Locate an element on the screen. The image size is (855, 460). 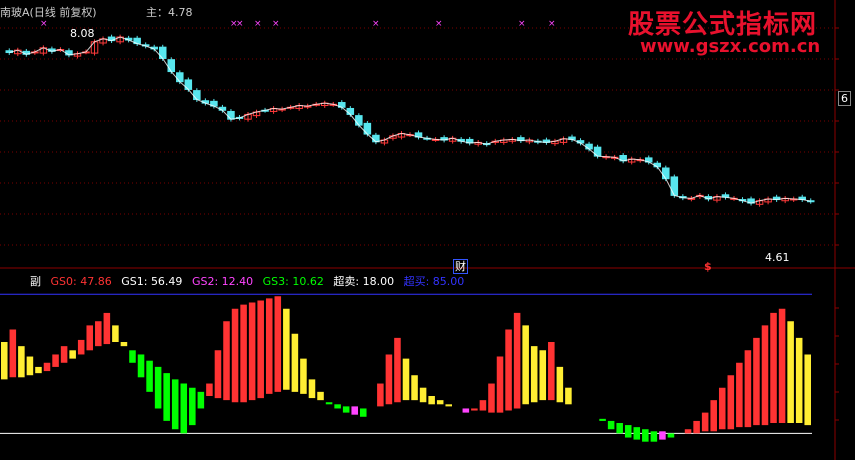
high-price-label: 8.08 is located at coordinates (82, 33).